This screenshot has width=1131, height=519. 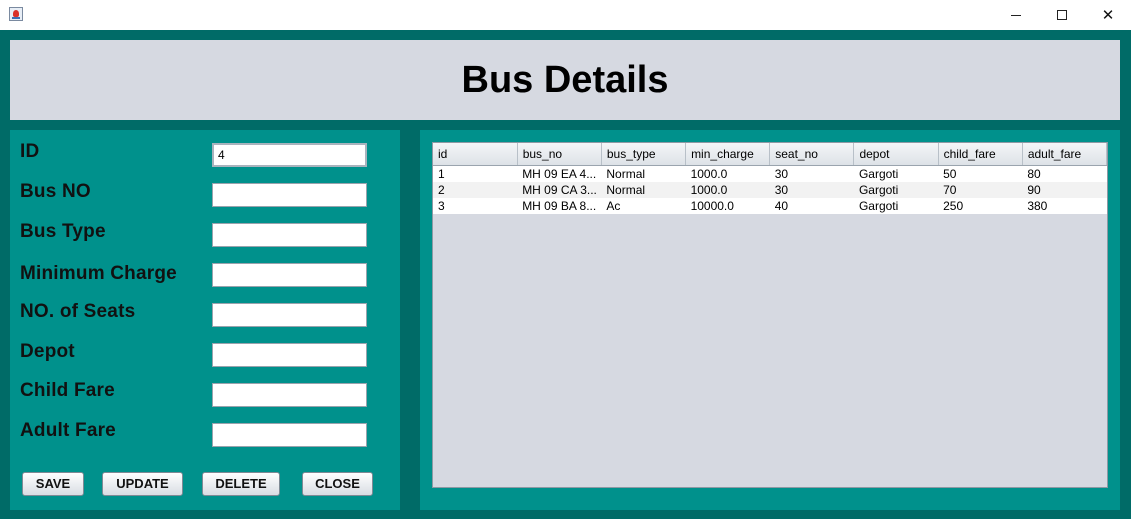 What do you see at coordinates (55, 191) in the screenshot?
I see `label-bus-no: Bus NO` at bounding box center [55, 191].